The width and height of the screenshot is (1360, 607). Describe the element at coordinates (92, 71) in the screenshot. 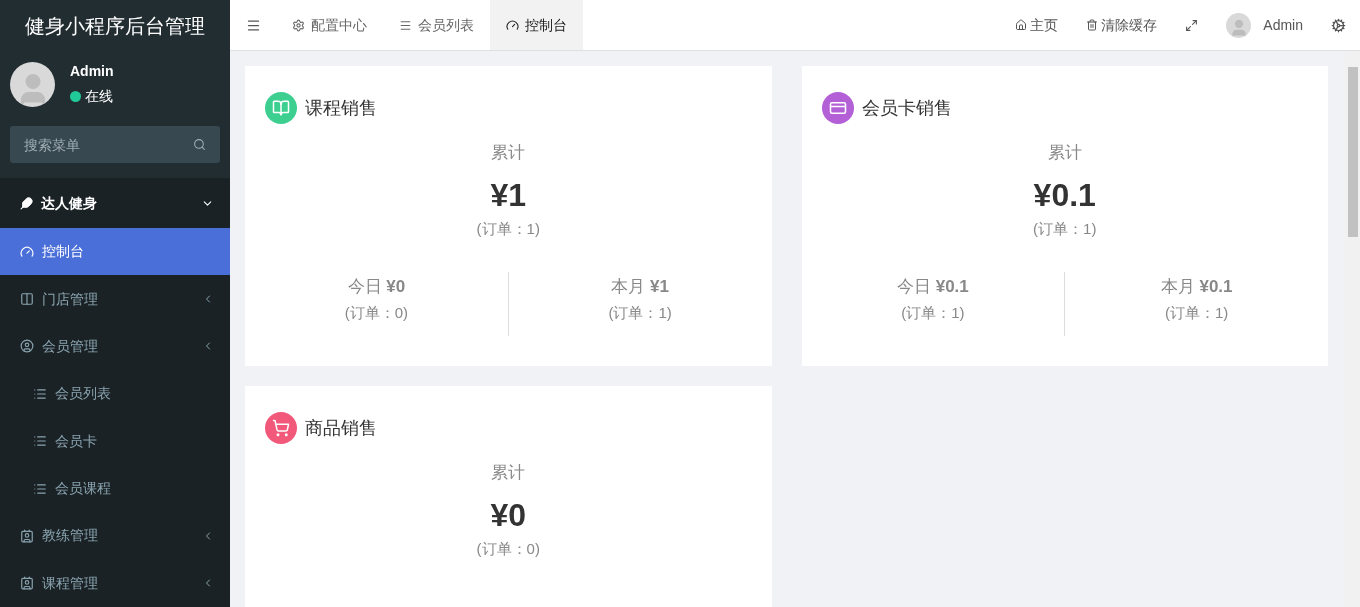

I see `user-name: Admin` at that location.